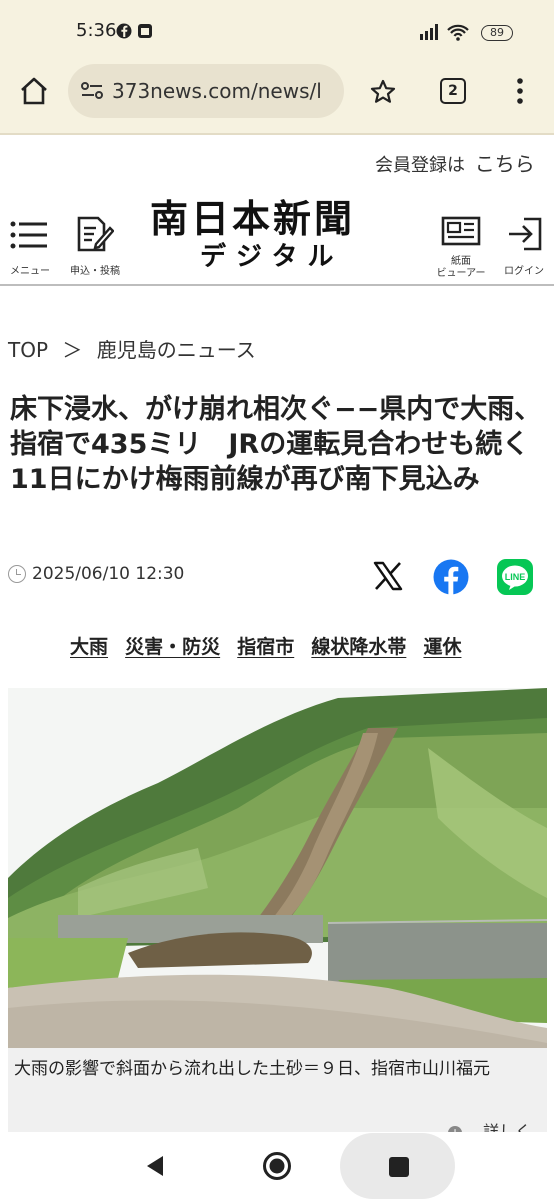 The image size is (554, 1200). I want to click on recents-icon, so click(399, 1167).